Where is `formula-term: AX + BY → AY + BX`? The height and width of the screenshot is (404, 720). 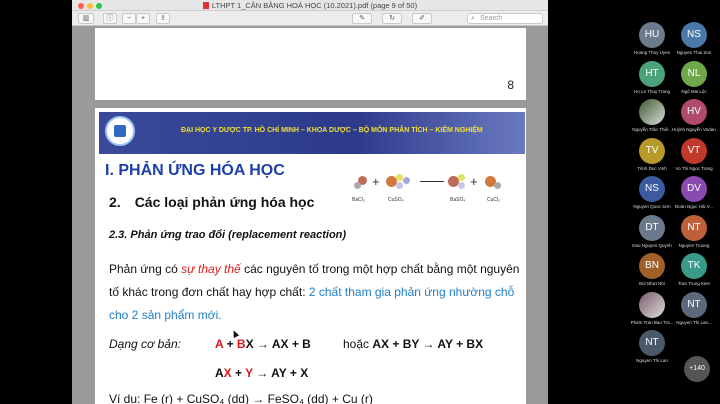 formula-term: AX + BY → AY + BX is located at coordinates (428, 344).